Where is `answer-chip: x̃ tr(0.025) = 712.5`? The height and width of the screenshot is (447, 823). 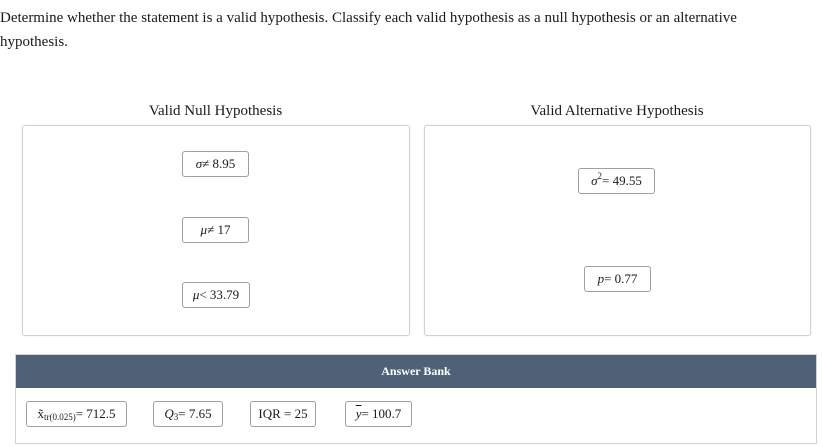
answer-chip: x̃ tr(0.025) = 712.5 is located at coordinates (76, 414).